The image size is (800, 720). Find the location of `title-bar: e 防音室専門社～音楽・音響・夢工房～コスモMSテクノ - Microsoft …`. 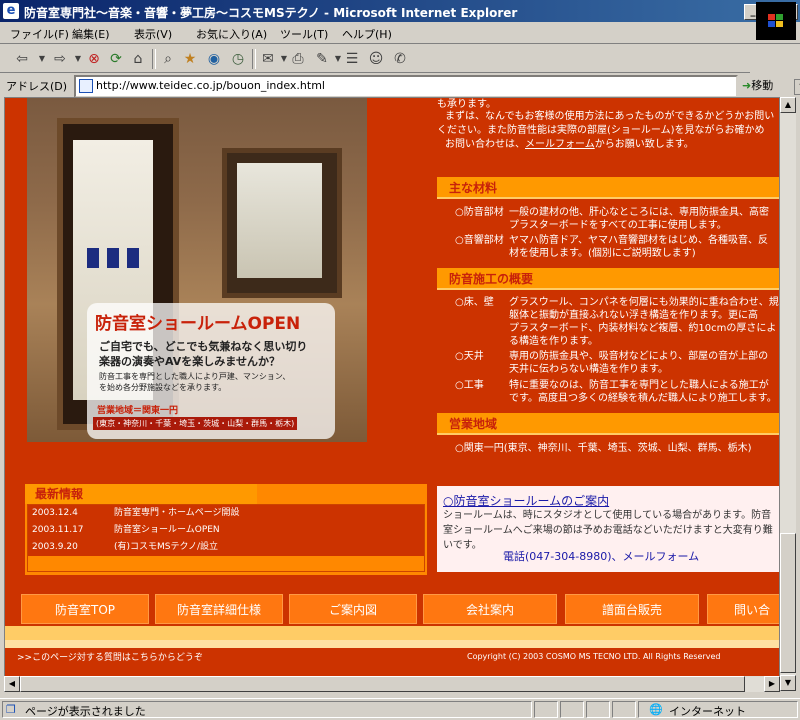

title-bar: e 防音室専門社～音楽・音響・夢工房～コスモMSテクノ - Microsoft … is located at coordinates (400, 11).